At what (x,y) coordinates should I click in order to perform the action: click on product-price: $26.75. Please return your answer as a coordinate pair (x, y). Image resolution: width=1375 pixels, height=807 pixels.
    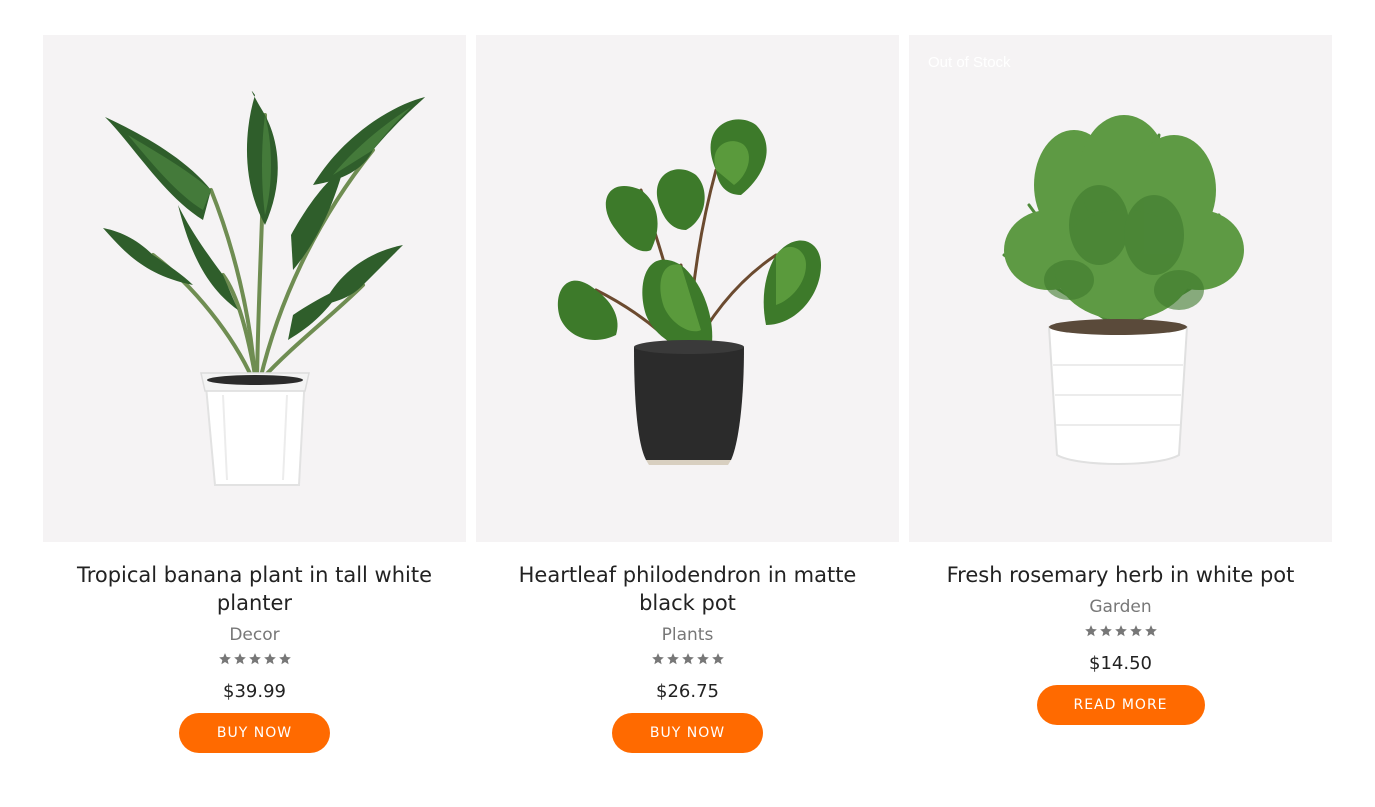
    Looking at the image, I should click on (687, 691).